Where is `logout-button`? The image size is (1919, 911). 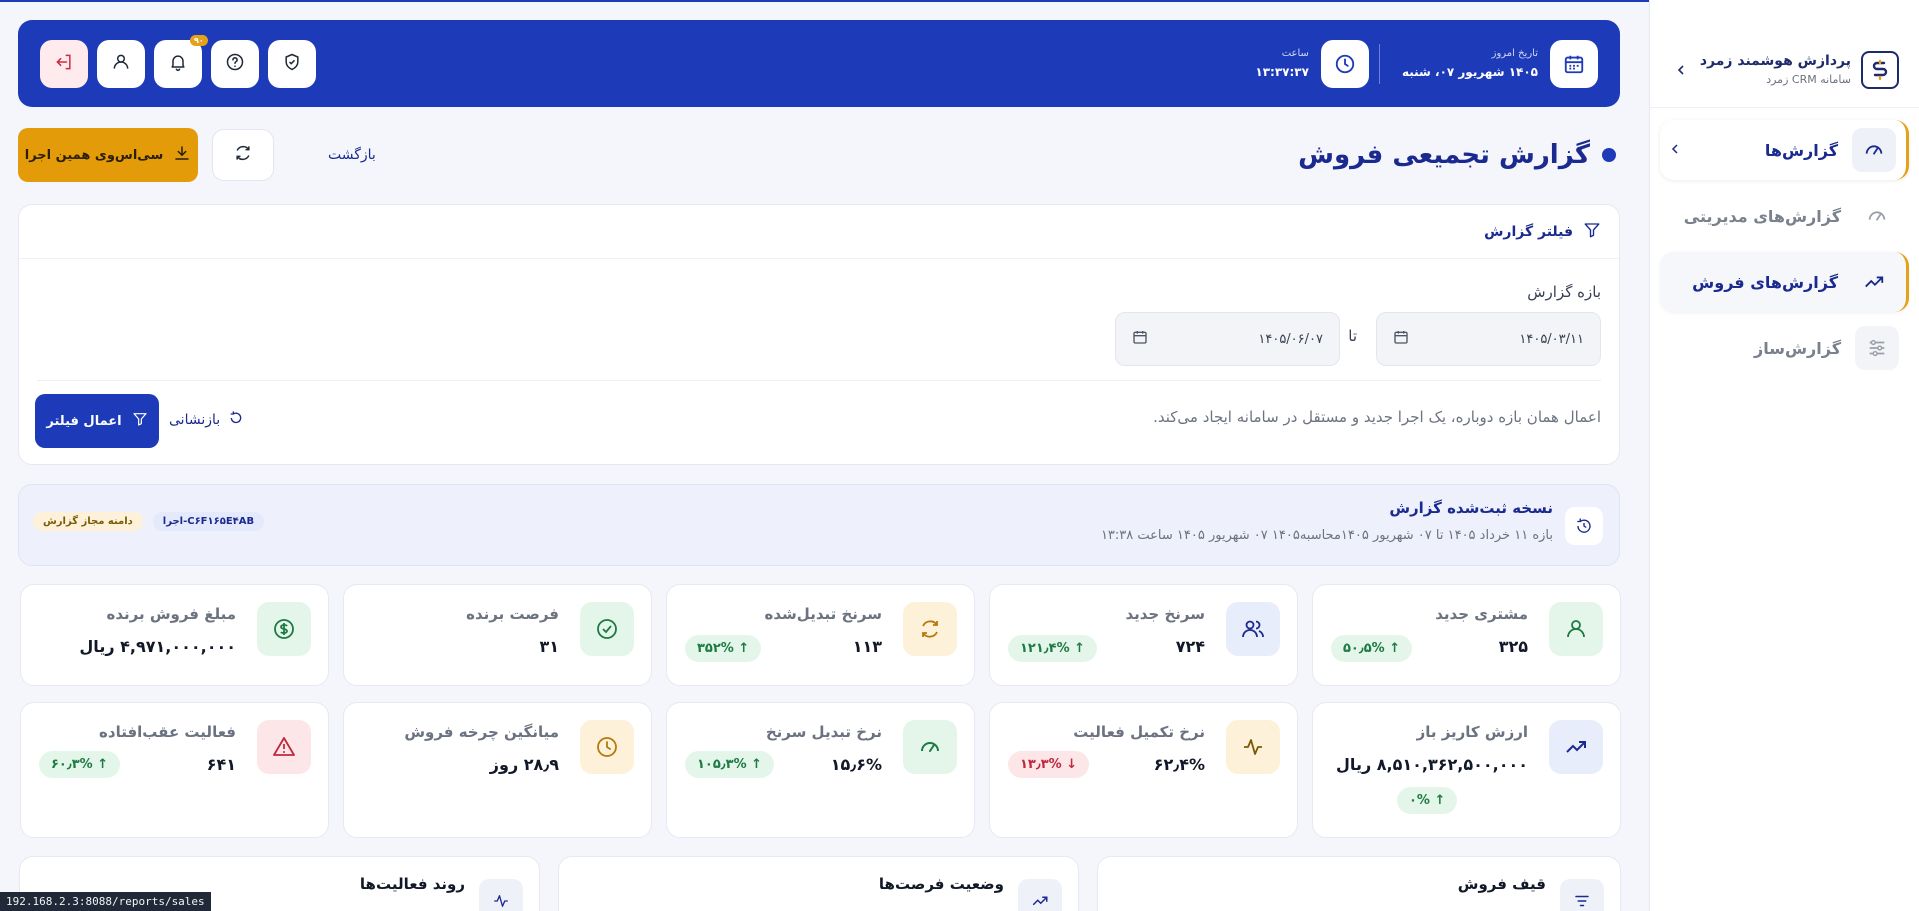
logout-button is located at coordinates (64, 63).